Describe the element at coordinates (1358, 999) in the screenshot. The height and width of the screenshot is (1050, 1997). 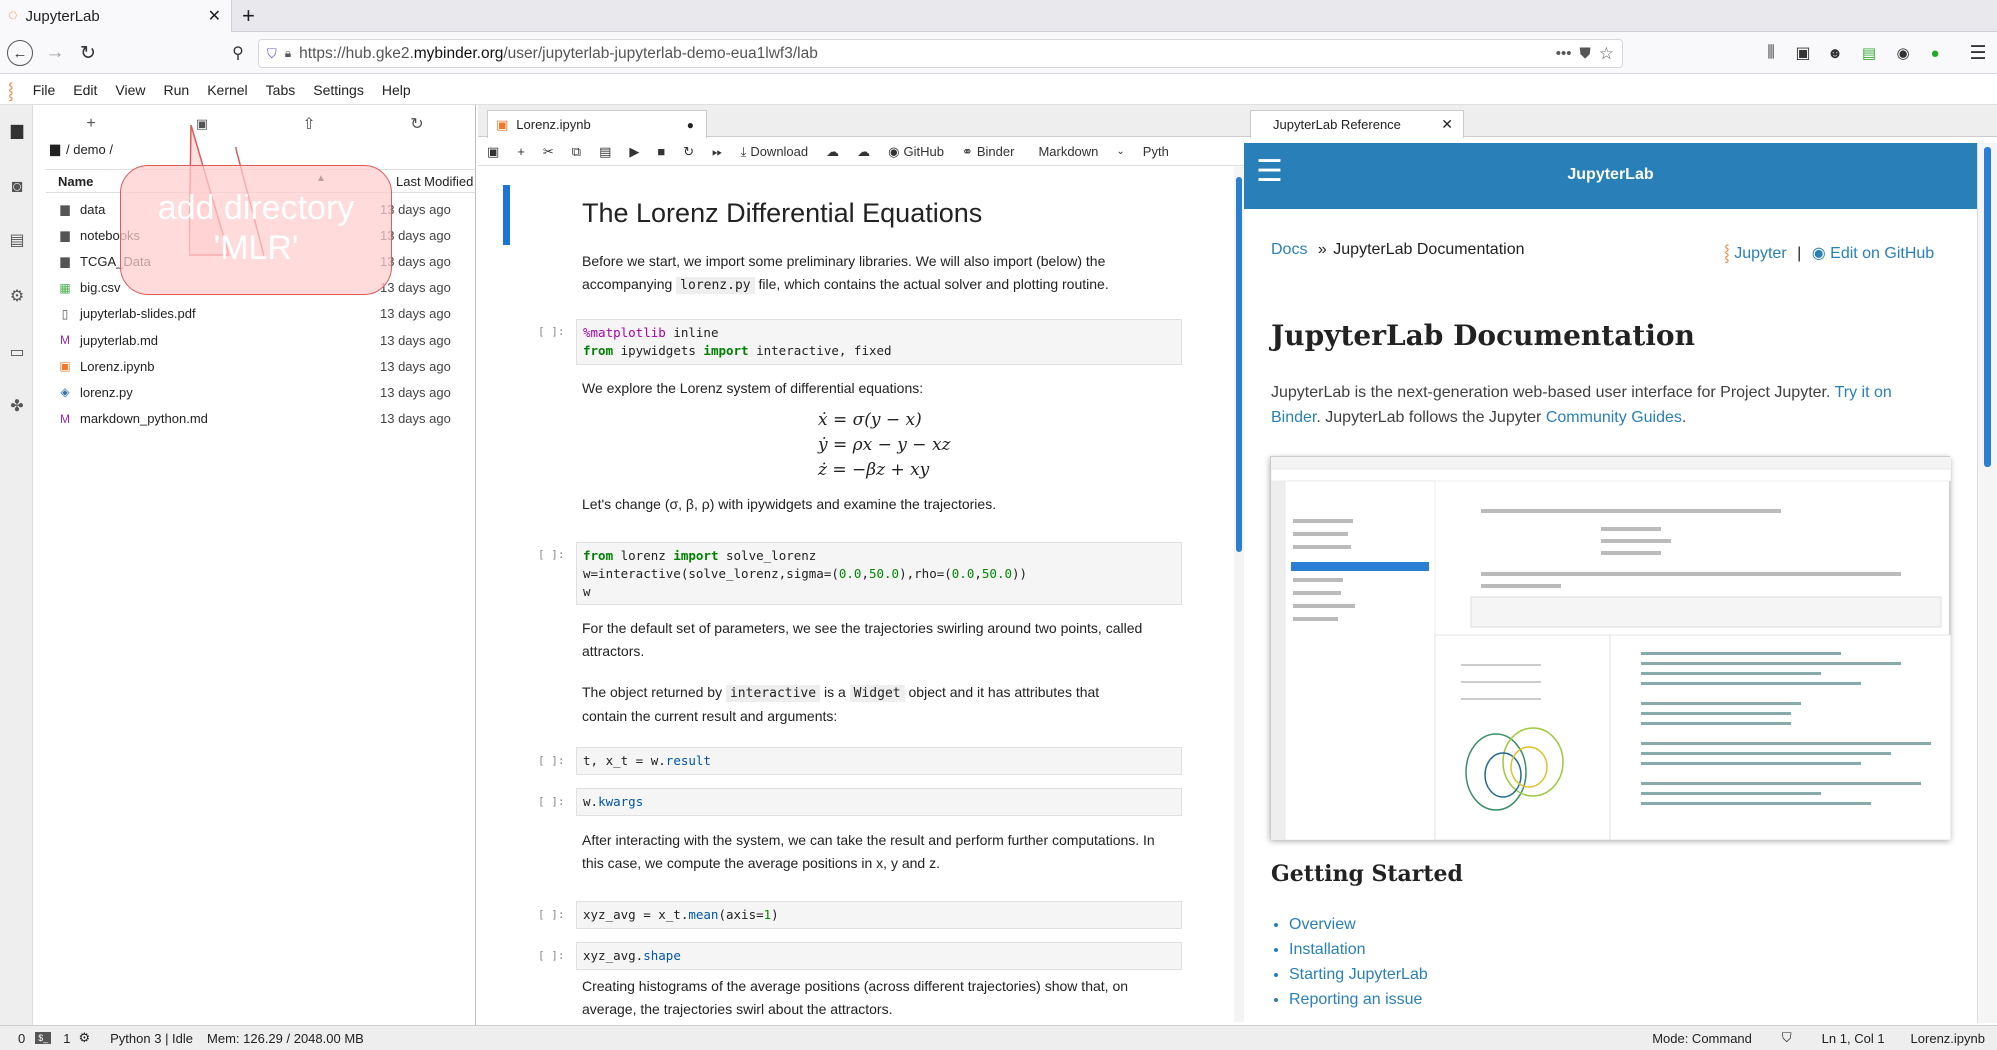
I see `reporting-issue-link: Reporting an issue` at that location.